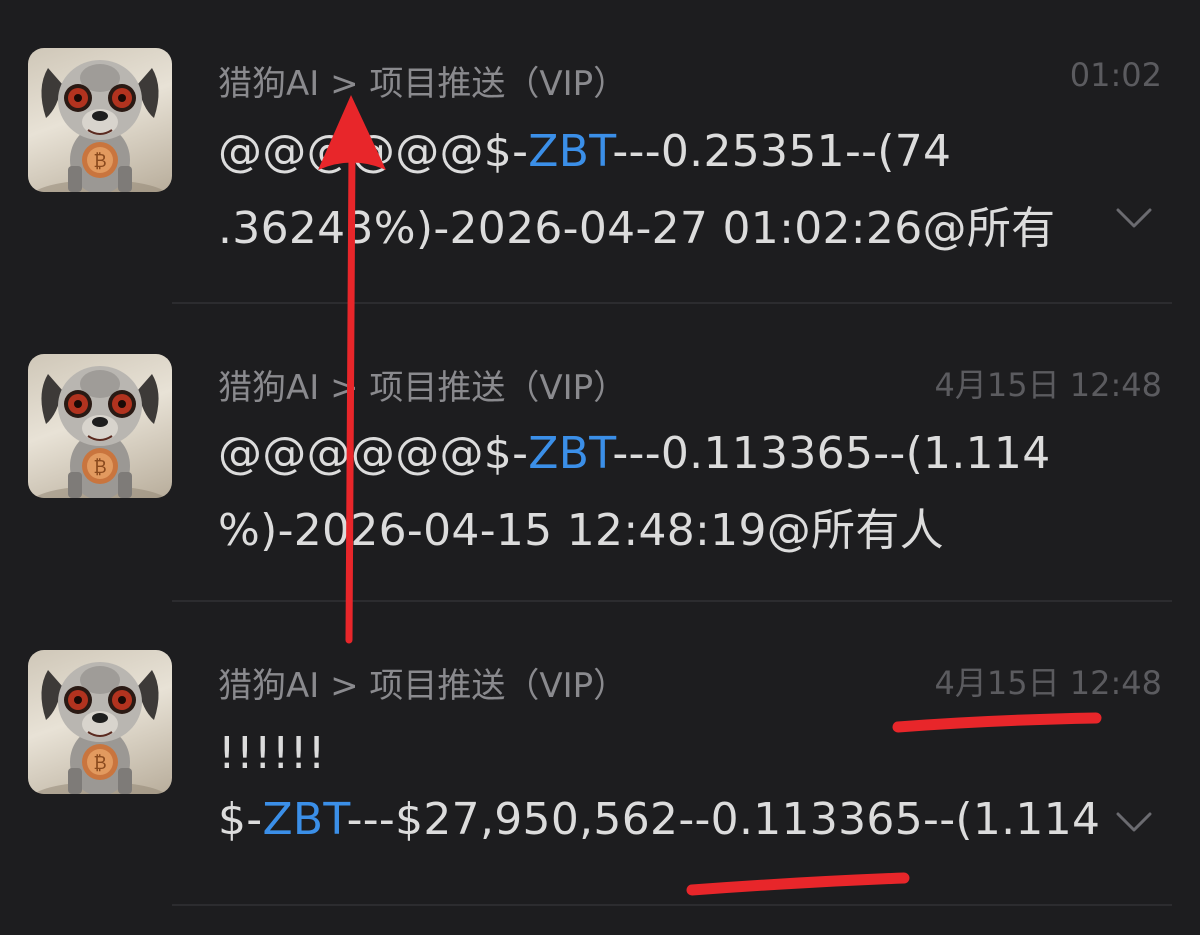 This screenshot has height=935, width=1200. I want to click on message-line-1: @@@@@@$-ZBT---0.113365--(1.114, so click(634, 453).